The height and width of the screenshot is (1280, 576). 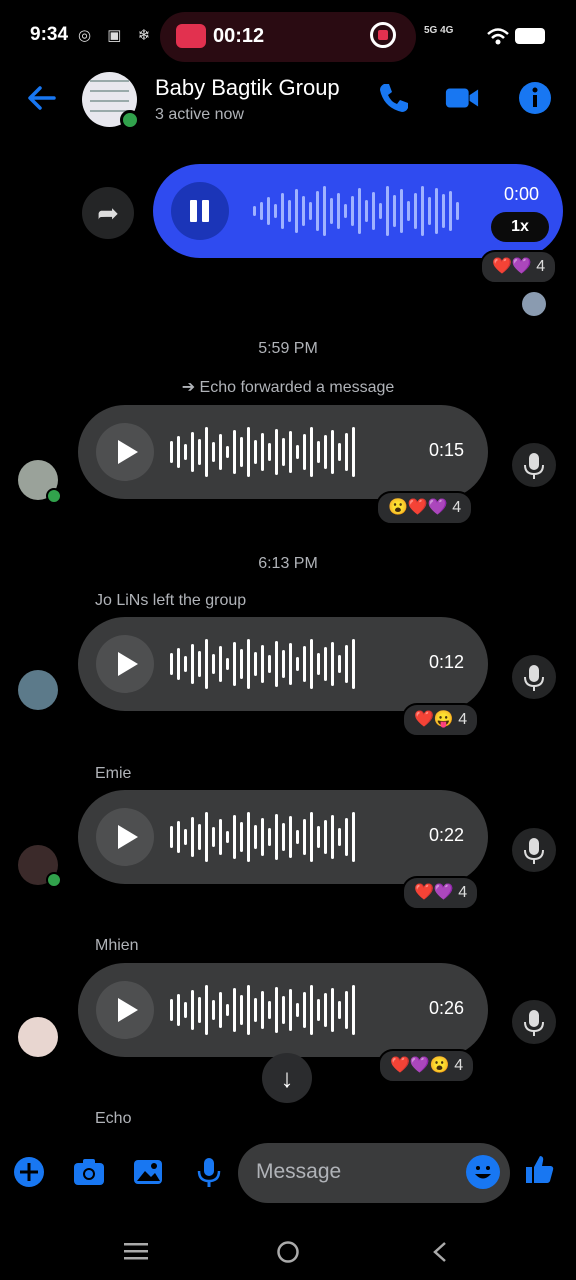 What do you see at coordinates (288, 387) in the screenshot?
I see `forwarded-note: ➔ Echo forwarded a message` at bounding box center [288, 387].